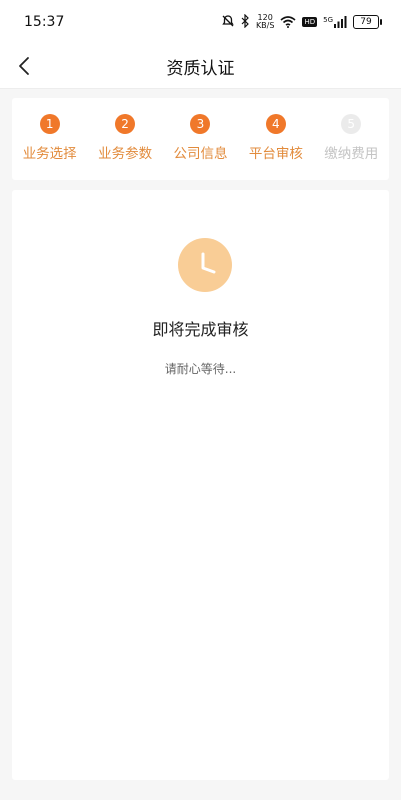 The width and height of the screenshot is (401, 800). I want to click on signal-network-label: 5G, so click(328, 20).